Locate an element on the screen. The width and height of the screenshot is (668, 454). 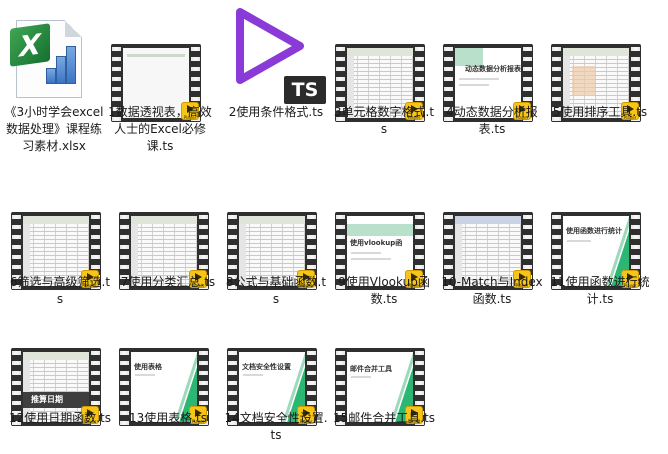
file-label: 《3小时学会excel数据处理》课程练习素材.xlsx is located at coordinates (54, 129).